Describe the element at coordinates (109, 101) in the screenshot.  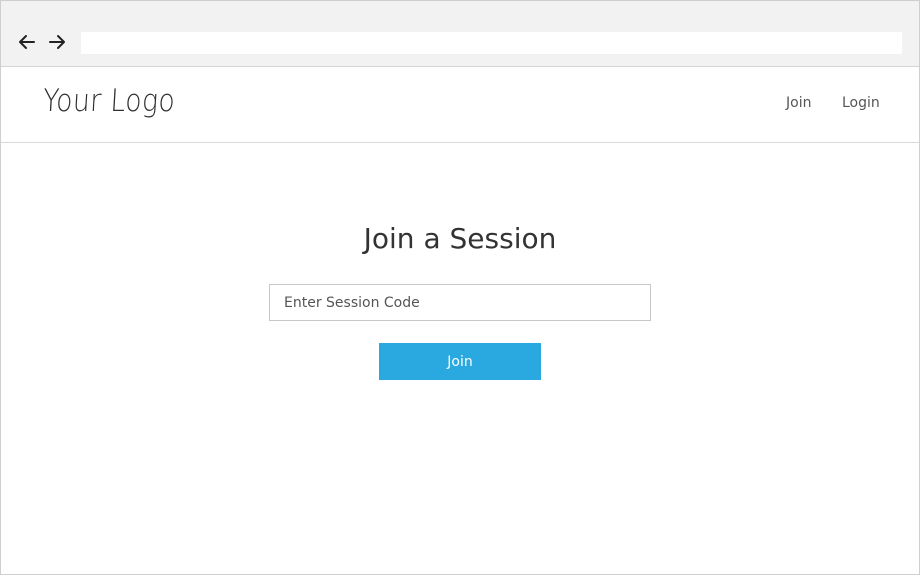
I see `site-logo: Your Logo` at that location.